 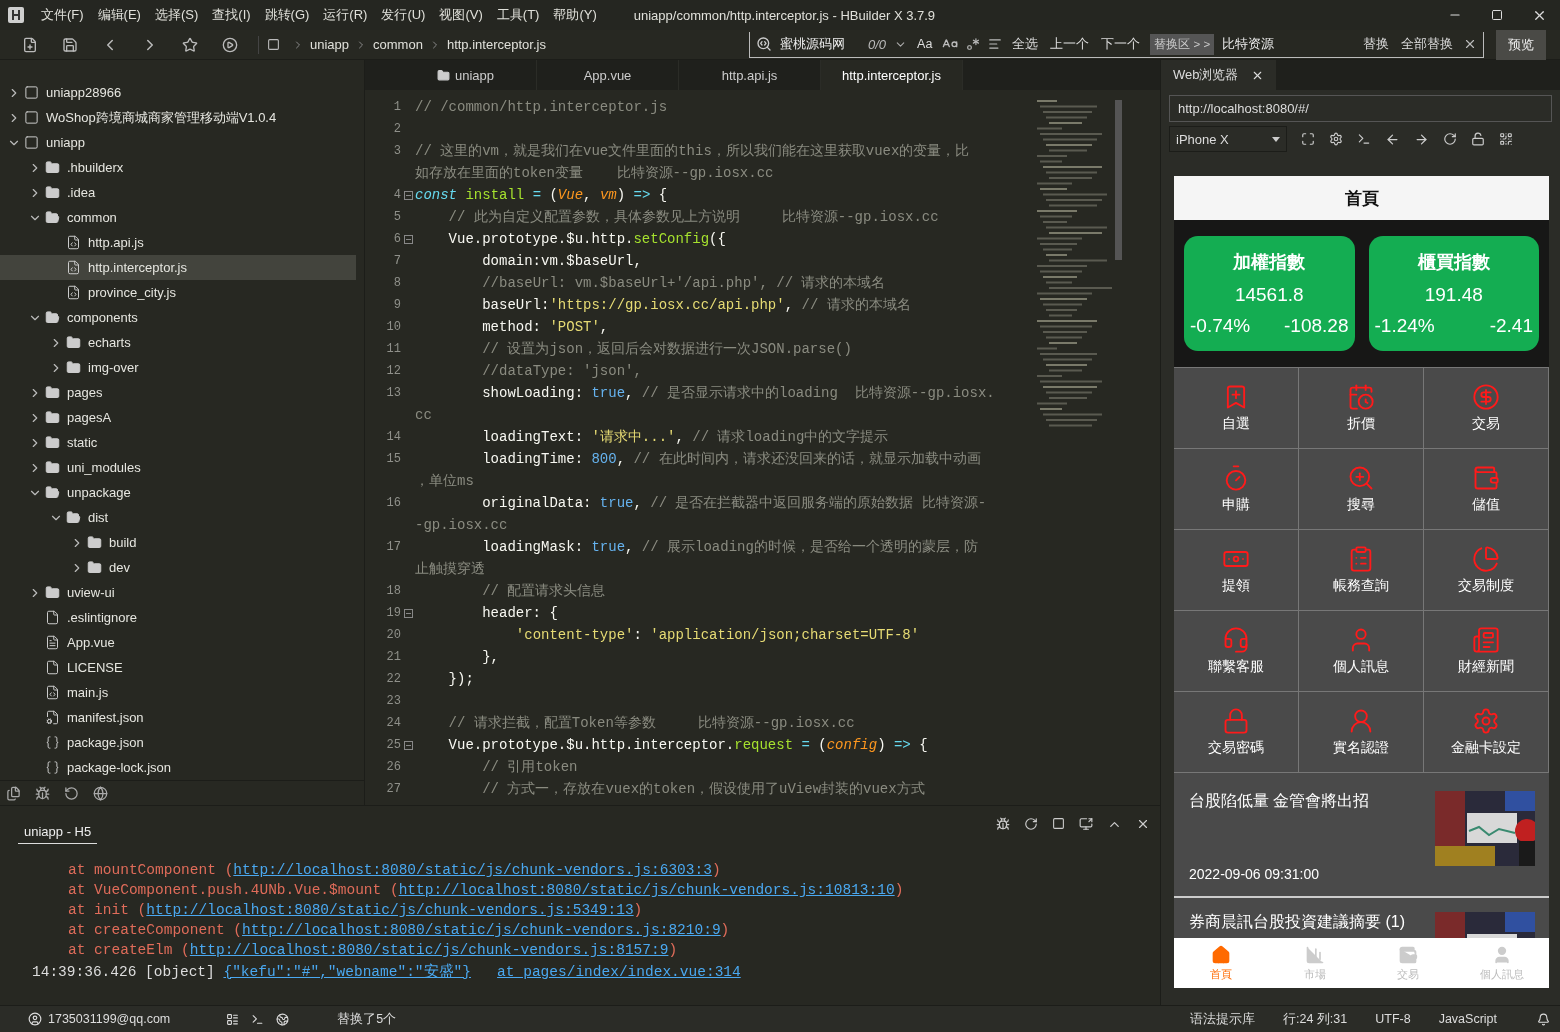 What do you see at coordinates (1427, 44) in the screenshot?
I see `replace-action-button: 全部替换` at bounding box center [1427, 44].